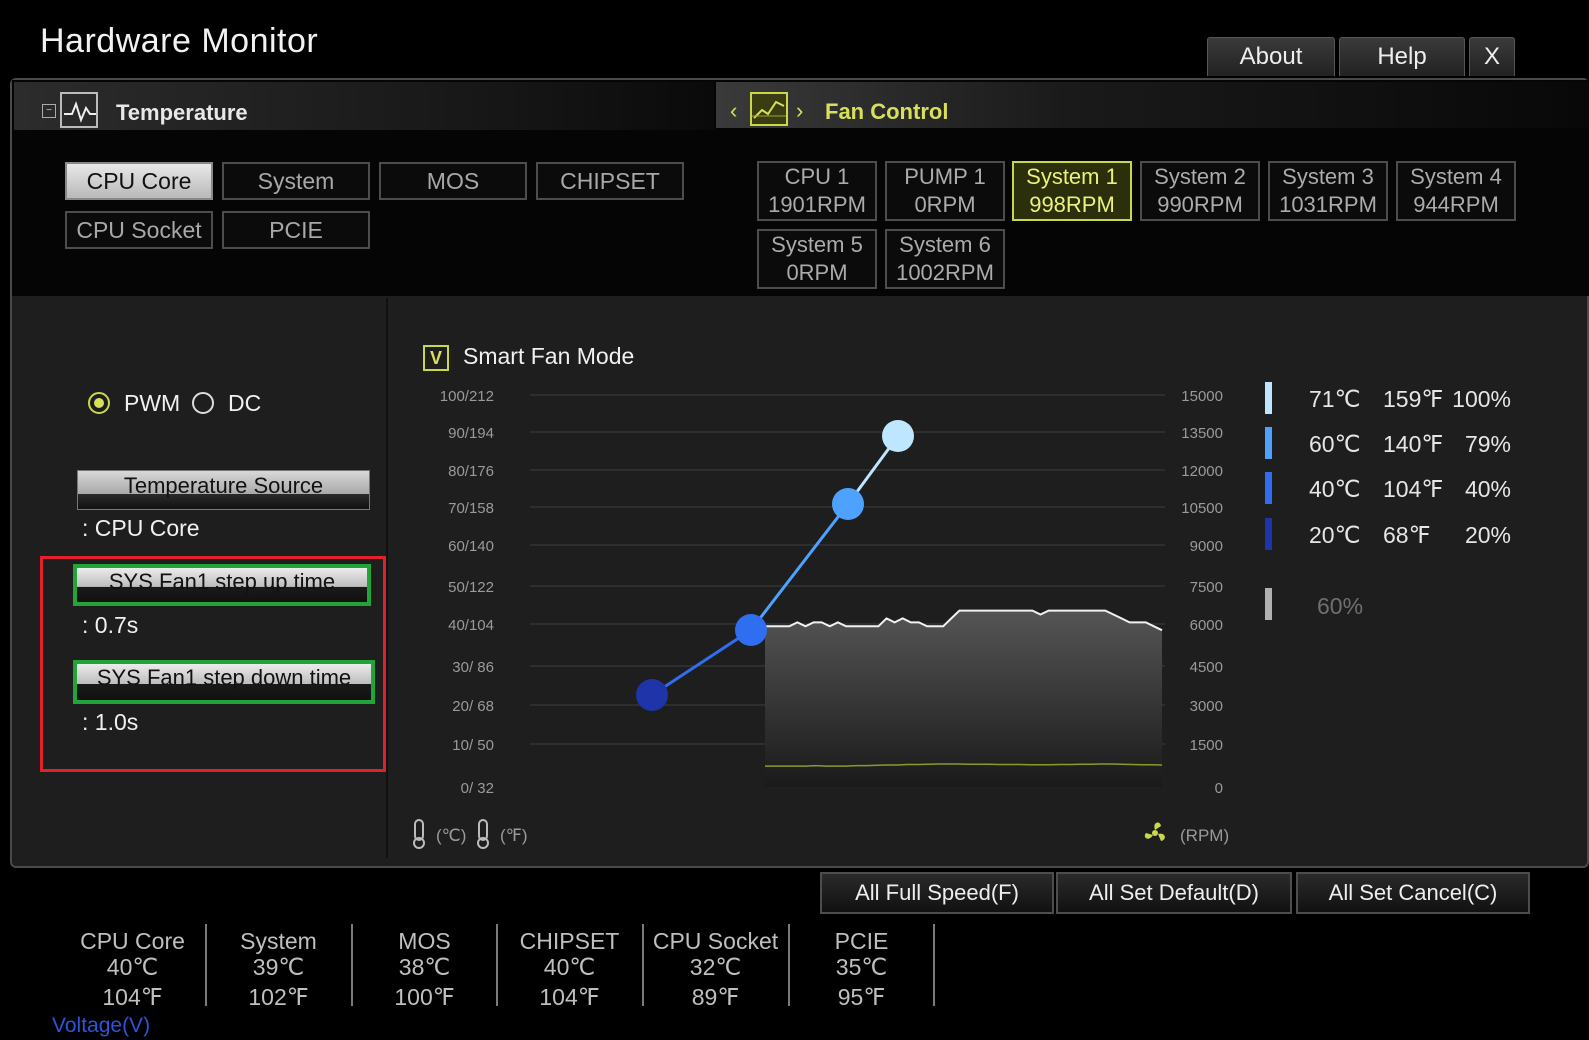  What do you see at coordinates (141, 528) in the screenshot?
I see `temperature-source-value: : CPU Core` at bounding box center [141, 528].